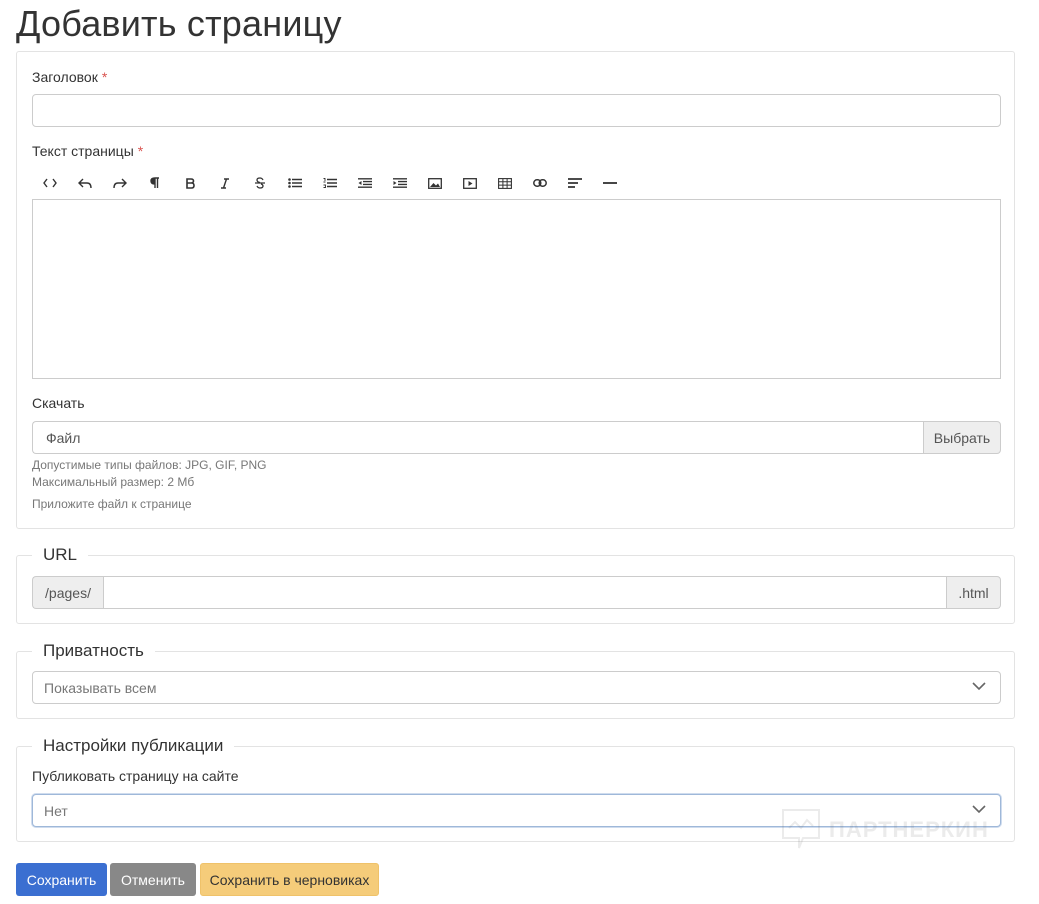 The image size is (1039, 904). I want to click on save-draft-button: Сохранить в черновиках, so click(289, 879).